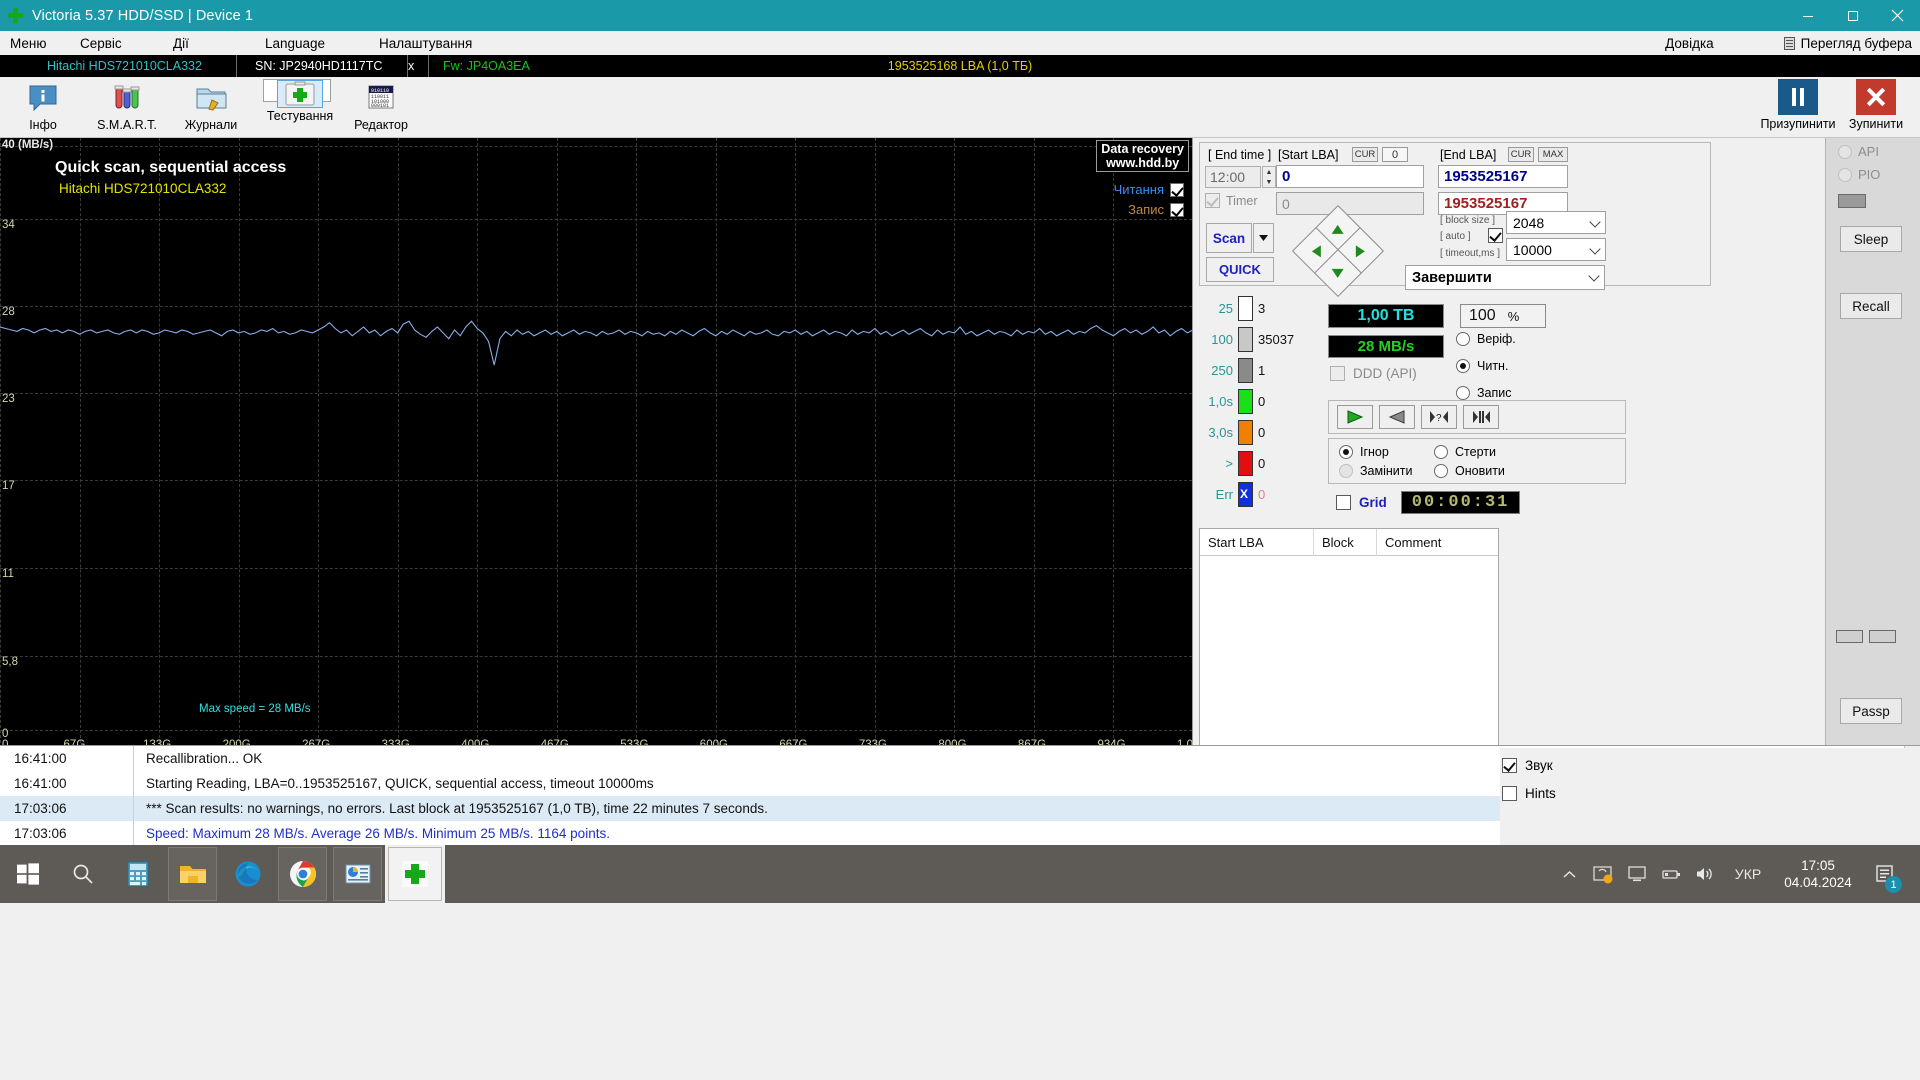  What do you see at coordinates (192, 874) in the screenshot?
I see `file-explorer-button` at bounding box center [192, 874].